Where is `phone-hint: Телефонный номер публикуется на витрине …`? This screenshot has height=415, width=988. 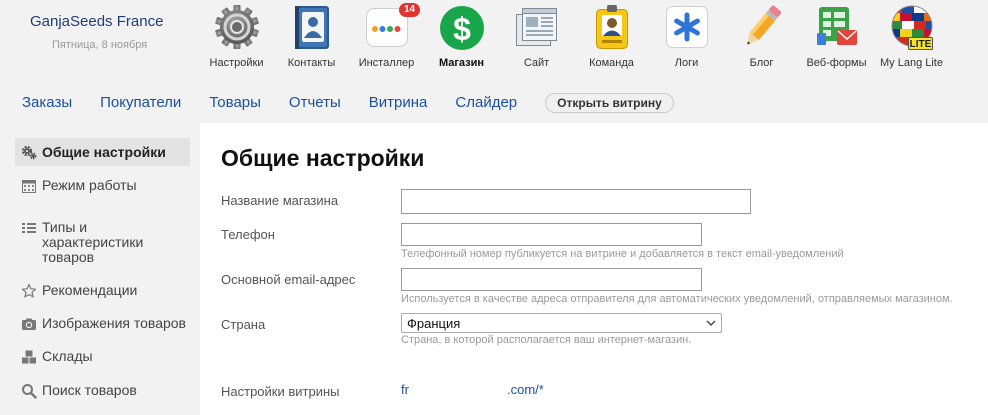 phone-hint: Телефонный номер публикуется на витрине … is located at coordinates (622, 254).